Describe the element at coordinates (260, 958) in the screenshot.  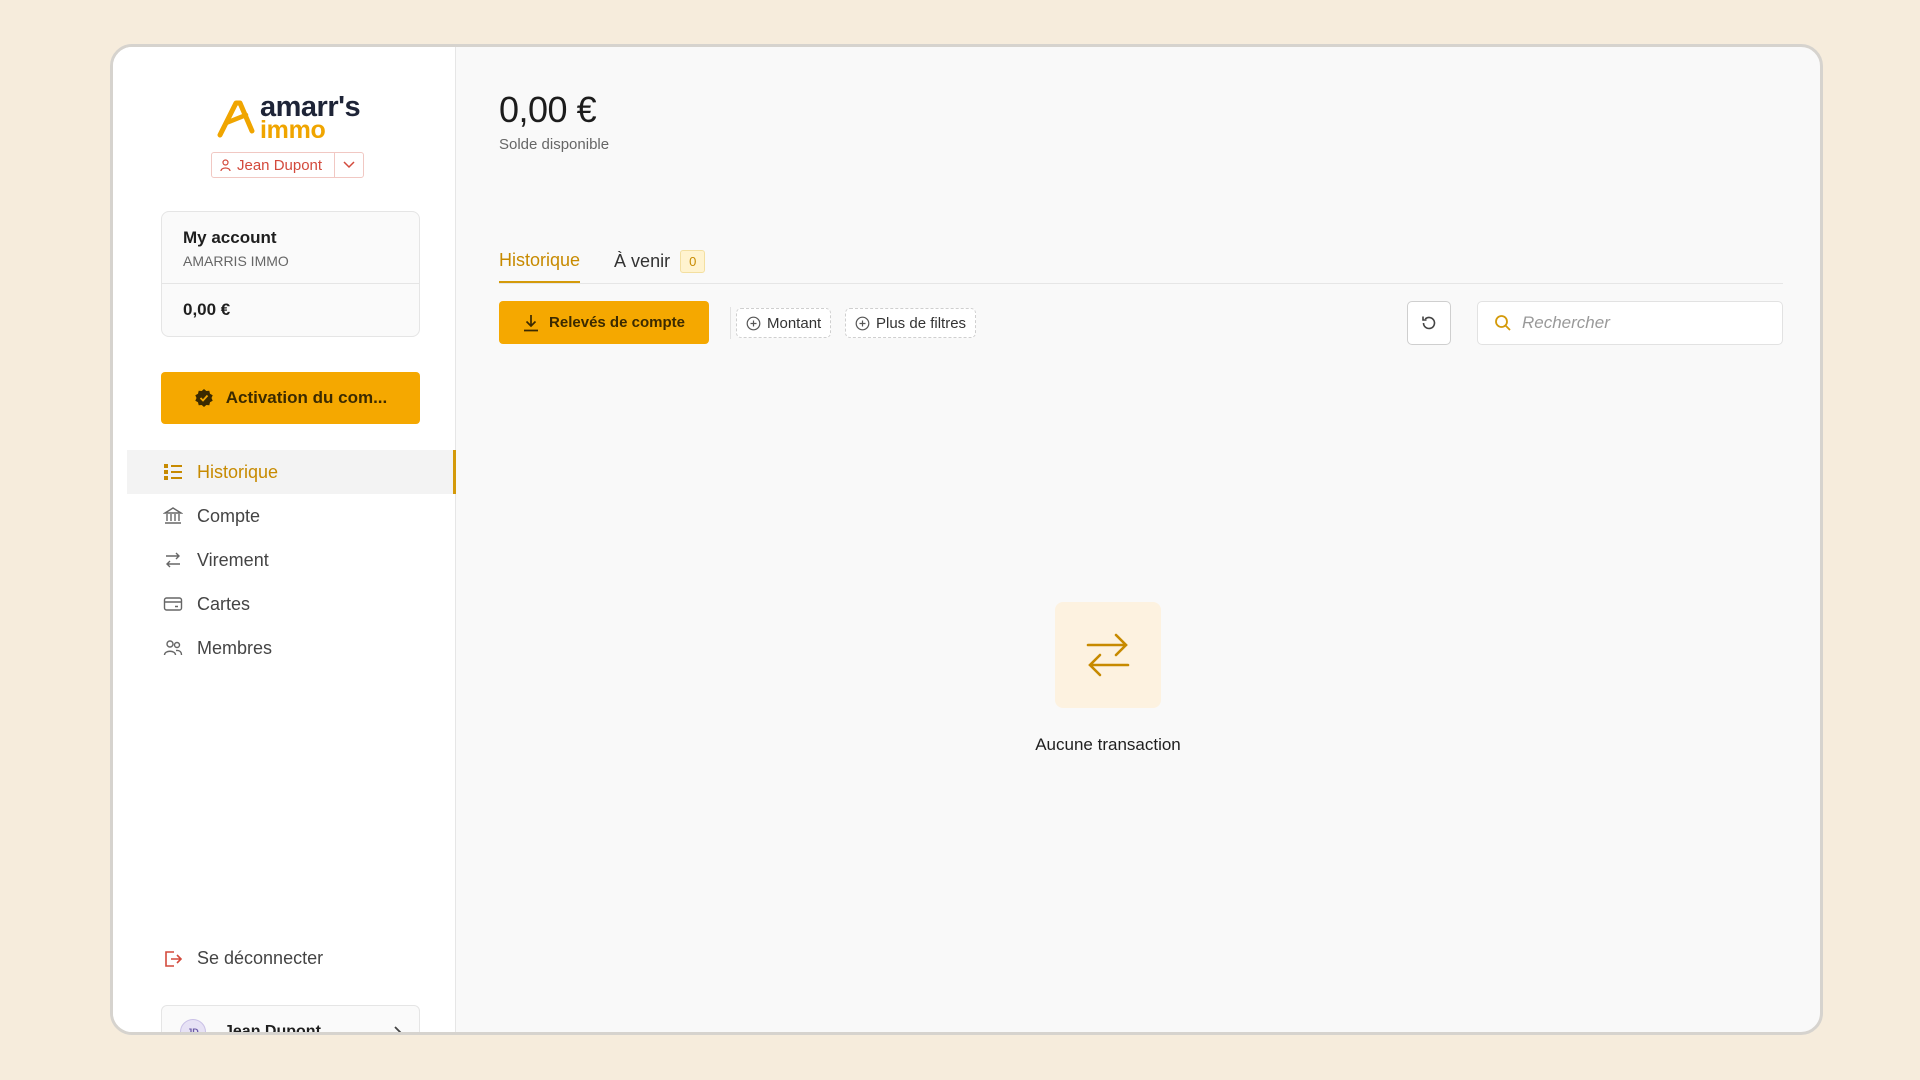
I see `logout-label: Se déconnecter` at that location.